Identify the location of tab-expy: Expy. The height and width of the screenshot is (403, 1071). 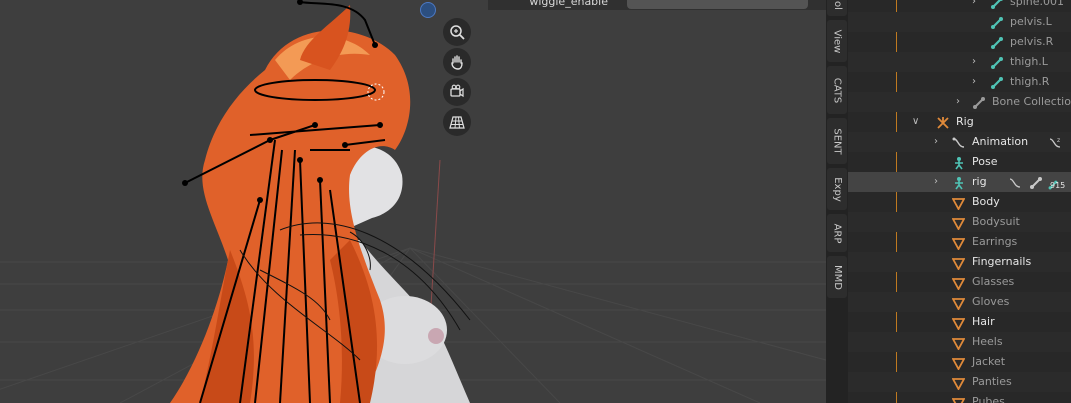
(837, 189).